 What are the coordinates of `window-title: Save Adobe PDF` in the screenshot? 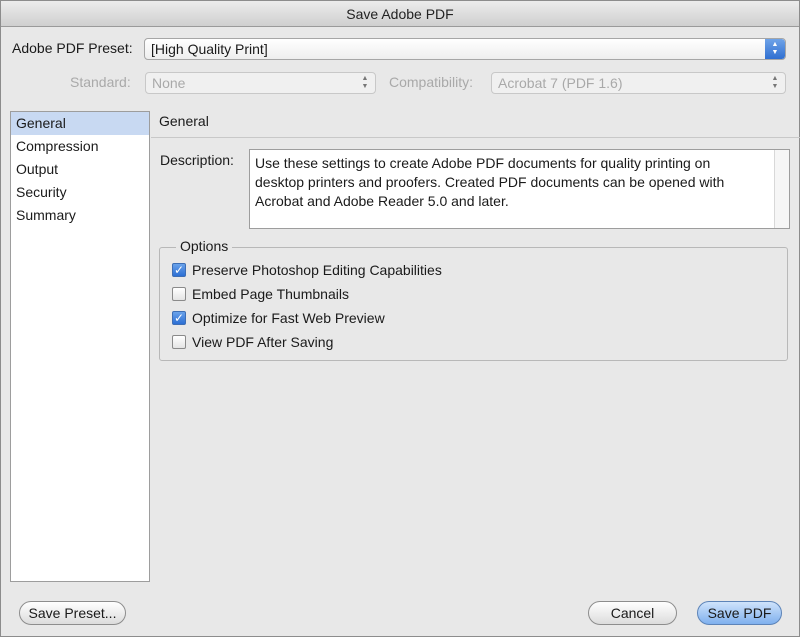 It's located at (400, 14).